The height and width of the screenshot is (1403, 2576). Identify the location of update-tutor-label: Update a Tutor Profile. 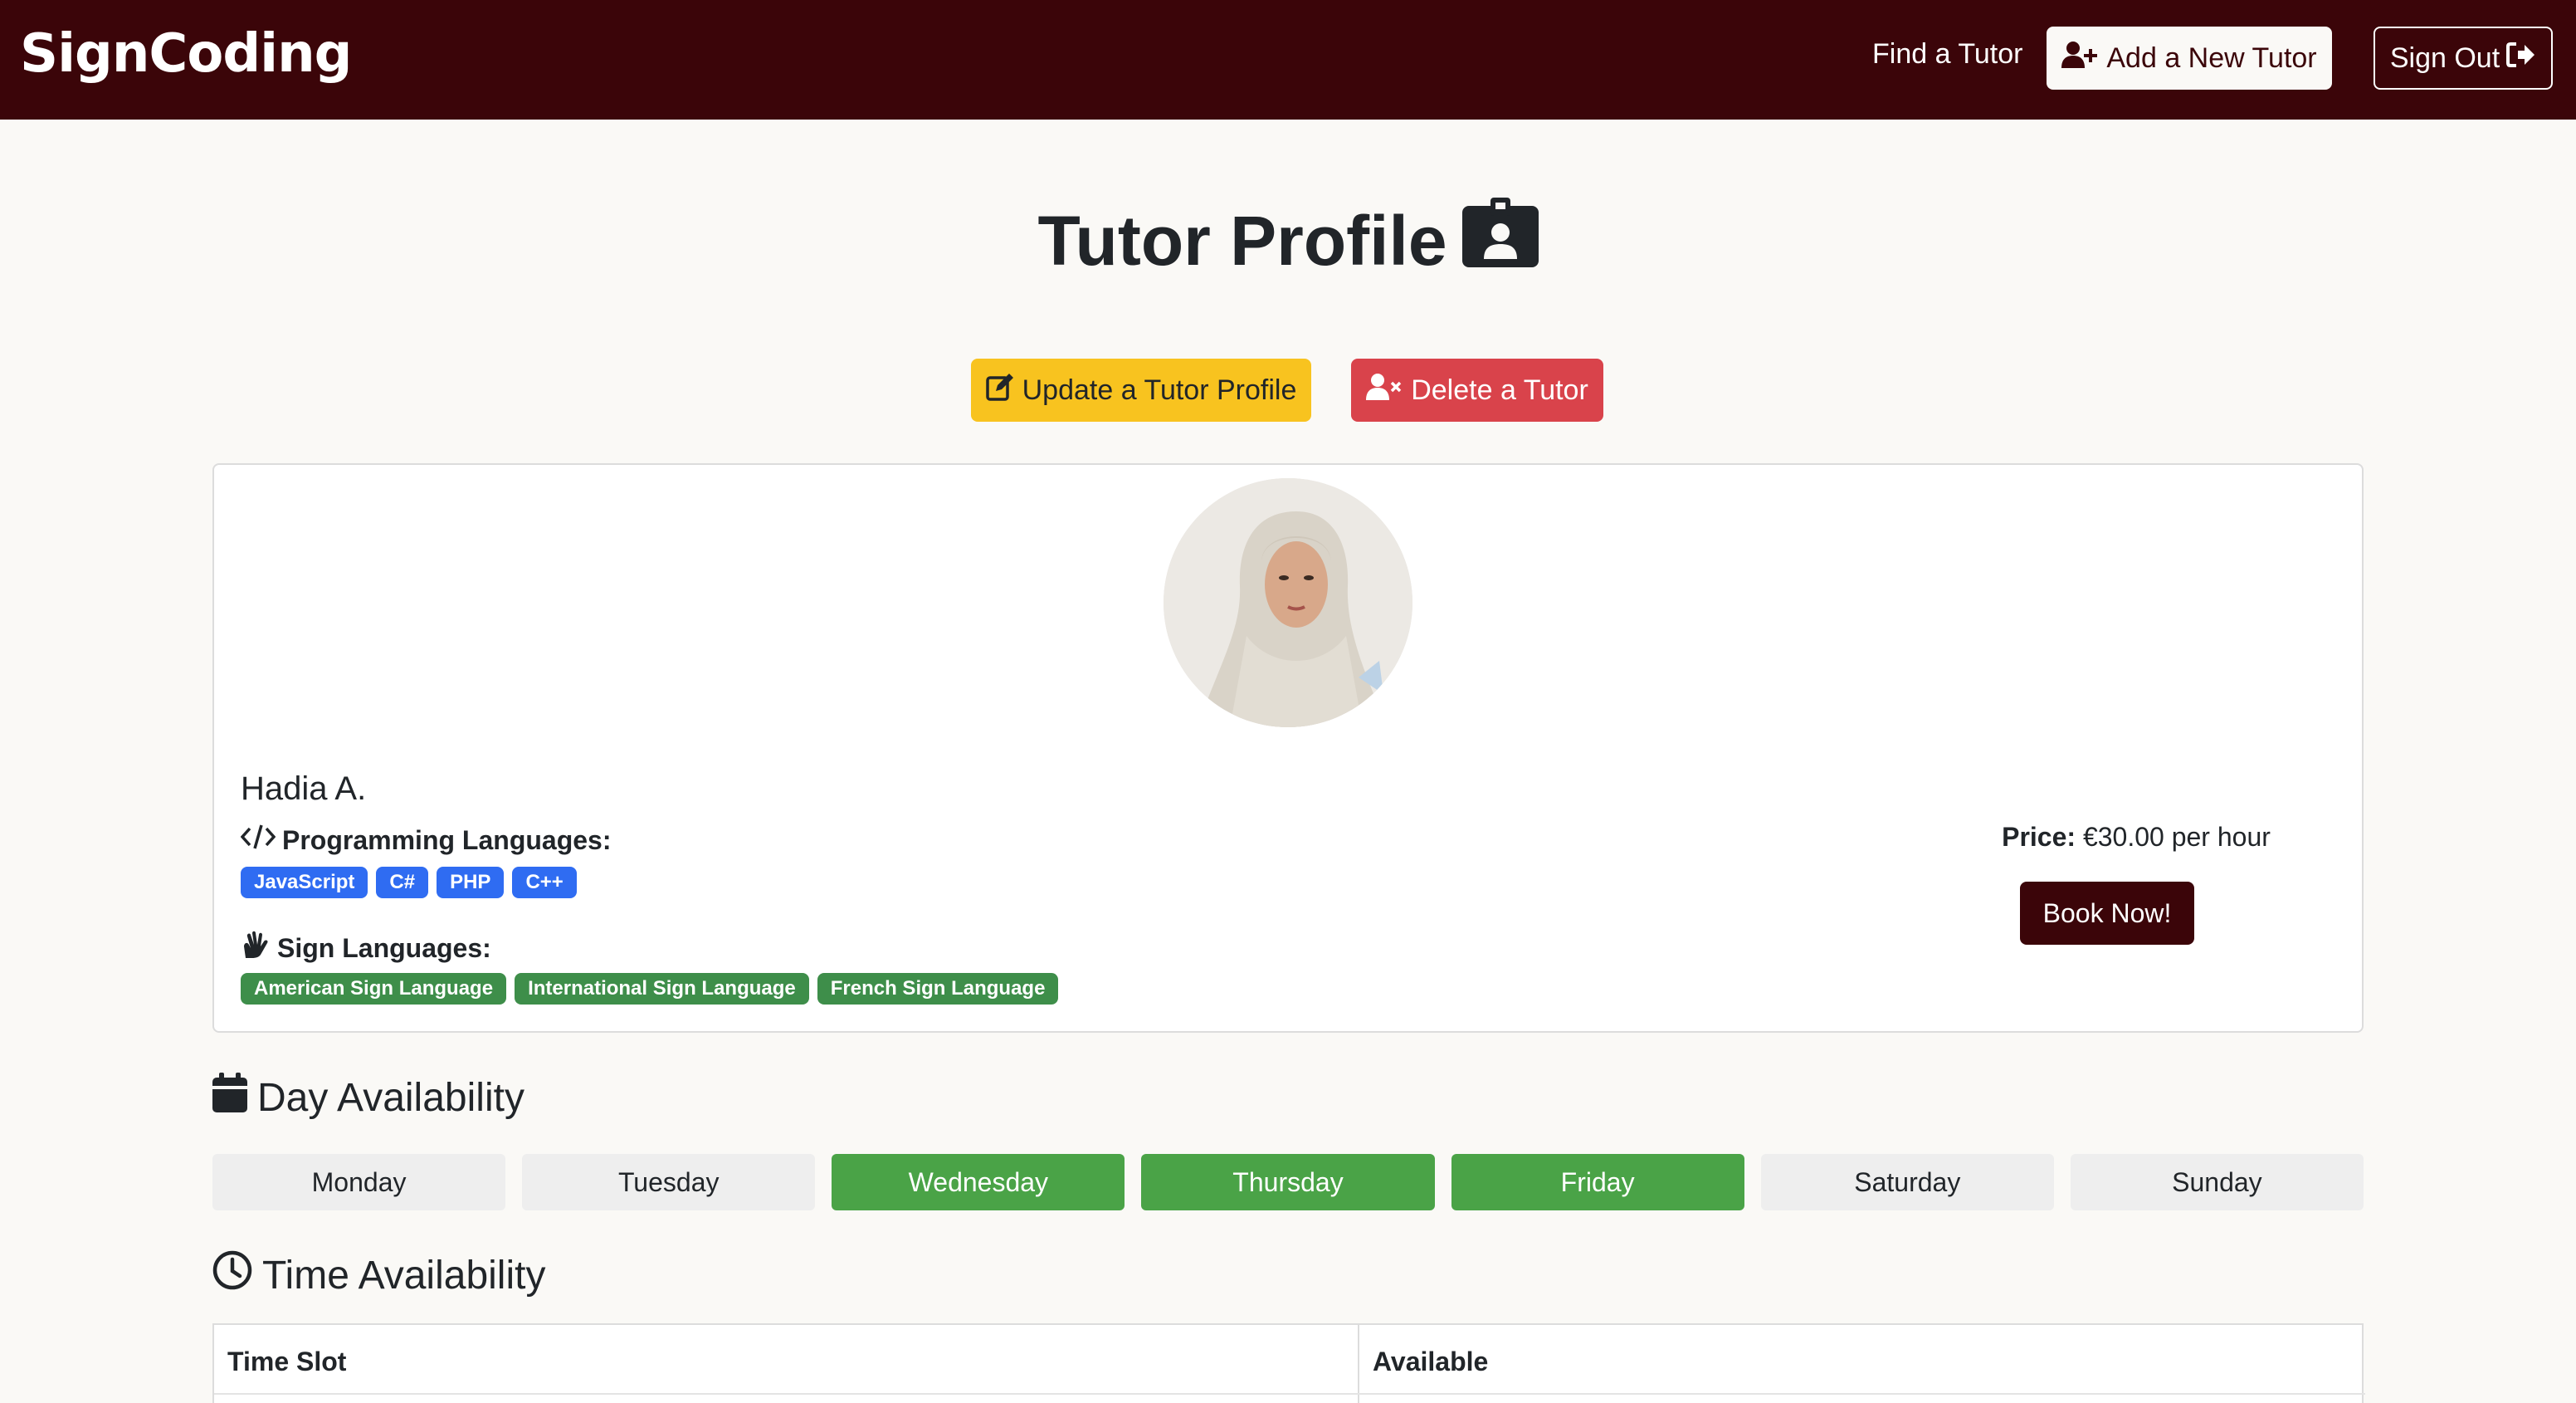
(1160, 390).